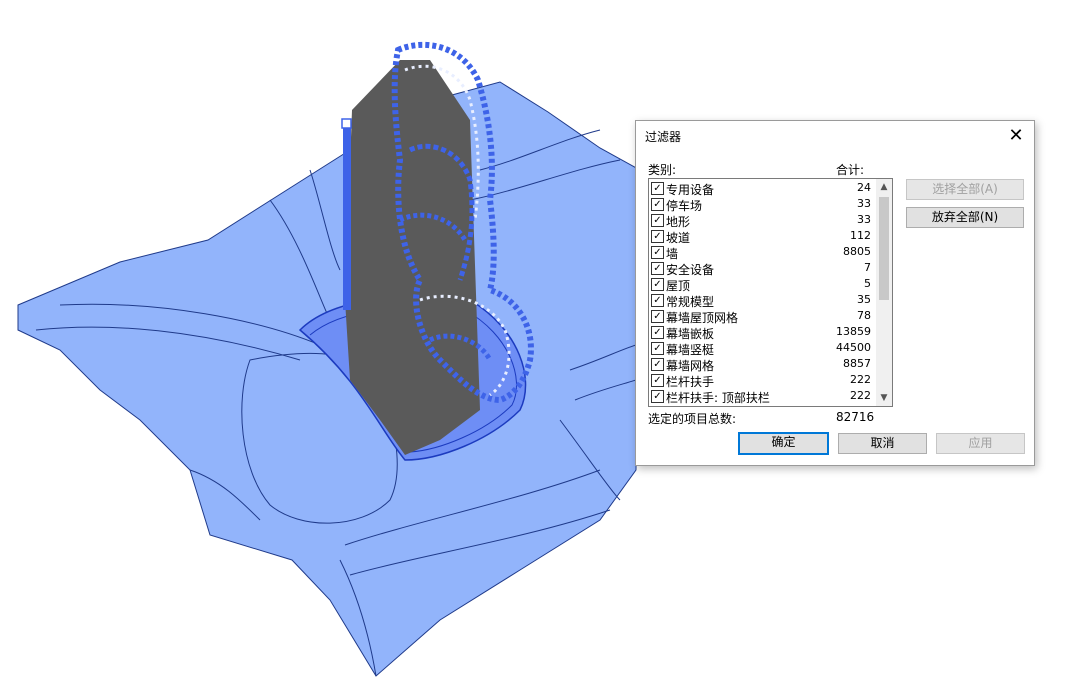 The height and width of the screenshot is (691, 1066). What do you see at coordinates (762, 316) in the screenshot?
I see `list-item: ✓ 幕墙屋顶网格 78` at bounding box center [762, 316].